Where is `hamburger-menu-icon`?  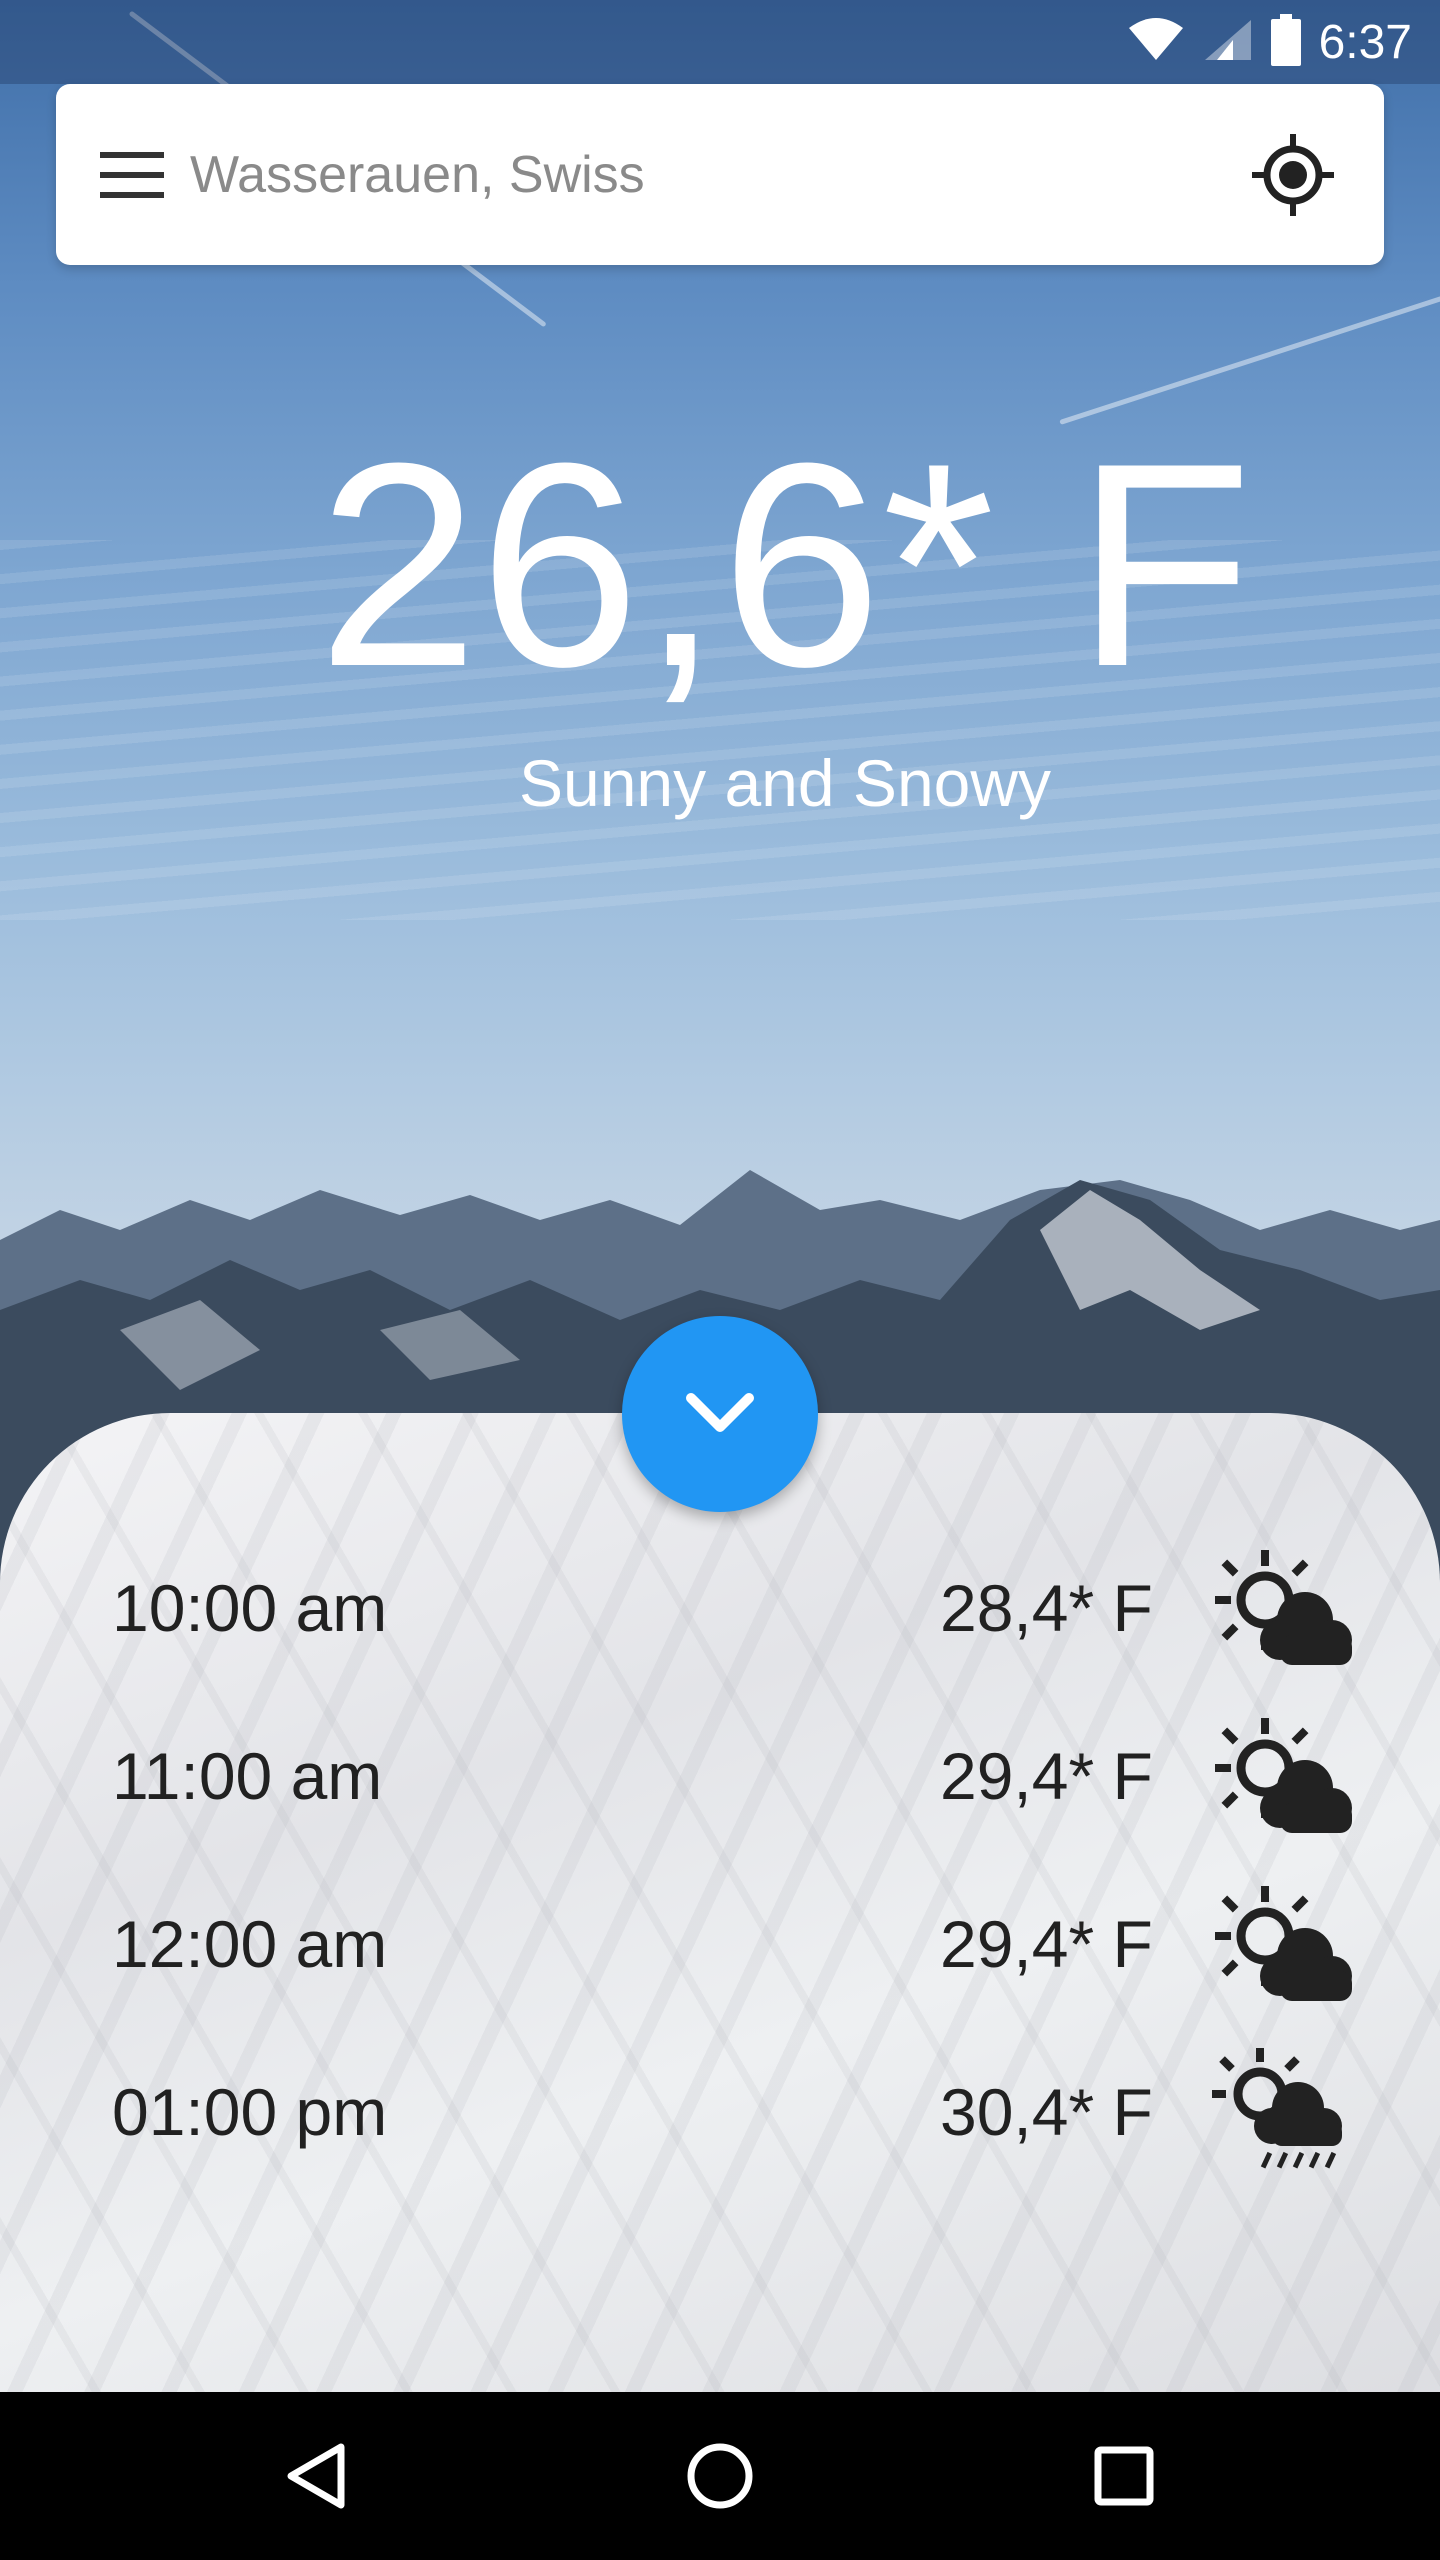
hamburger-menu-icon is located at coordinates (132, 175).